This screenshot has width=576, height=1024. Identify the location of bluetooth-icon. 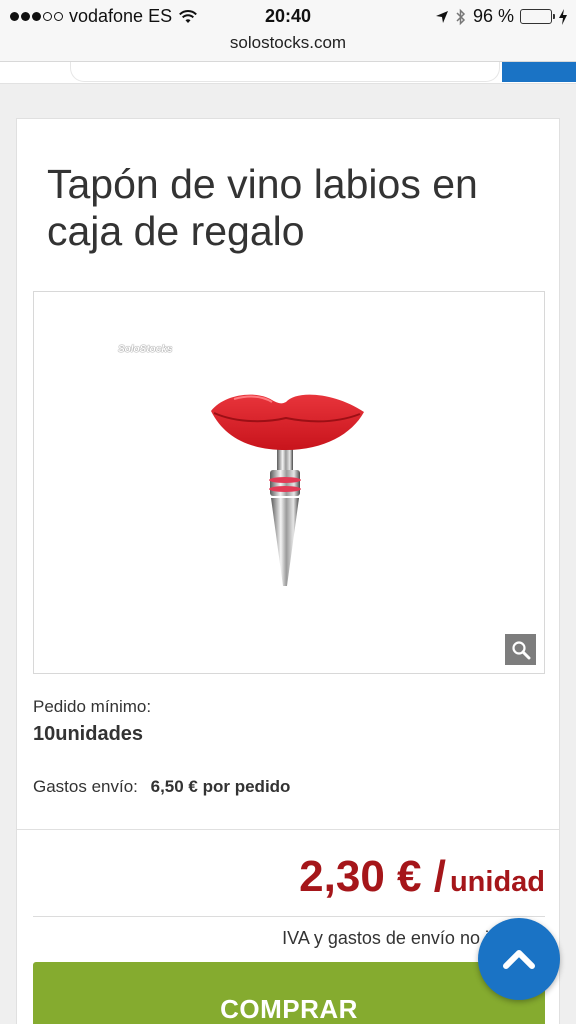
(461, 16).